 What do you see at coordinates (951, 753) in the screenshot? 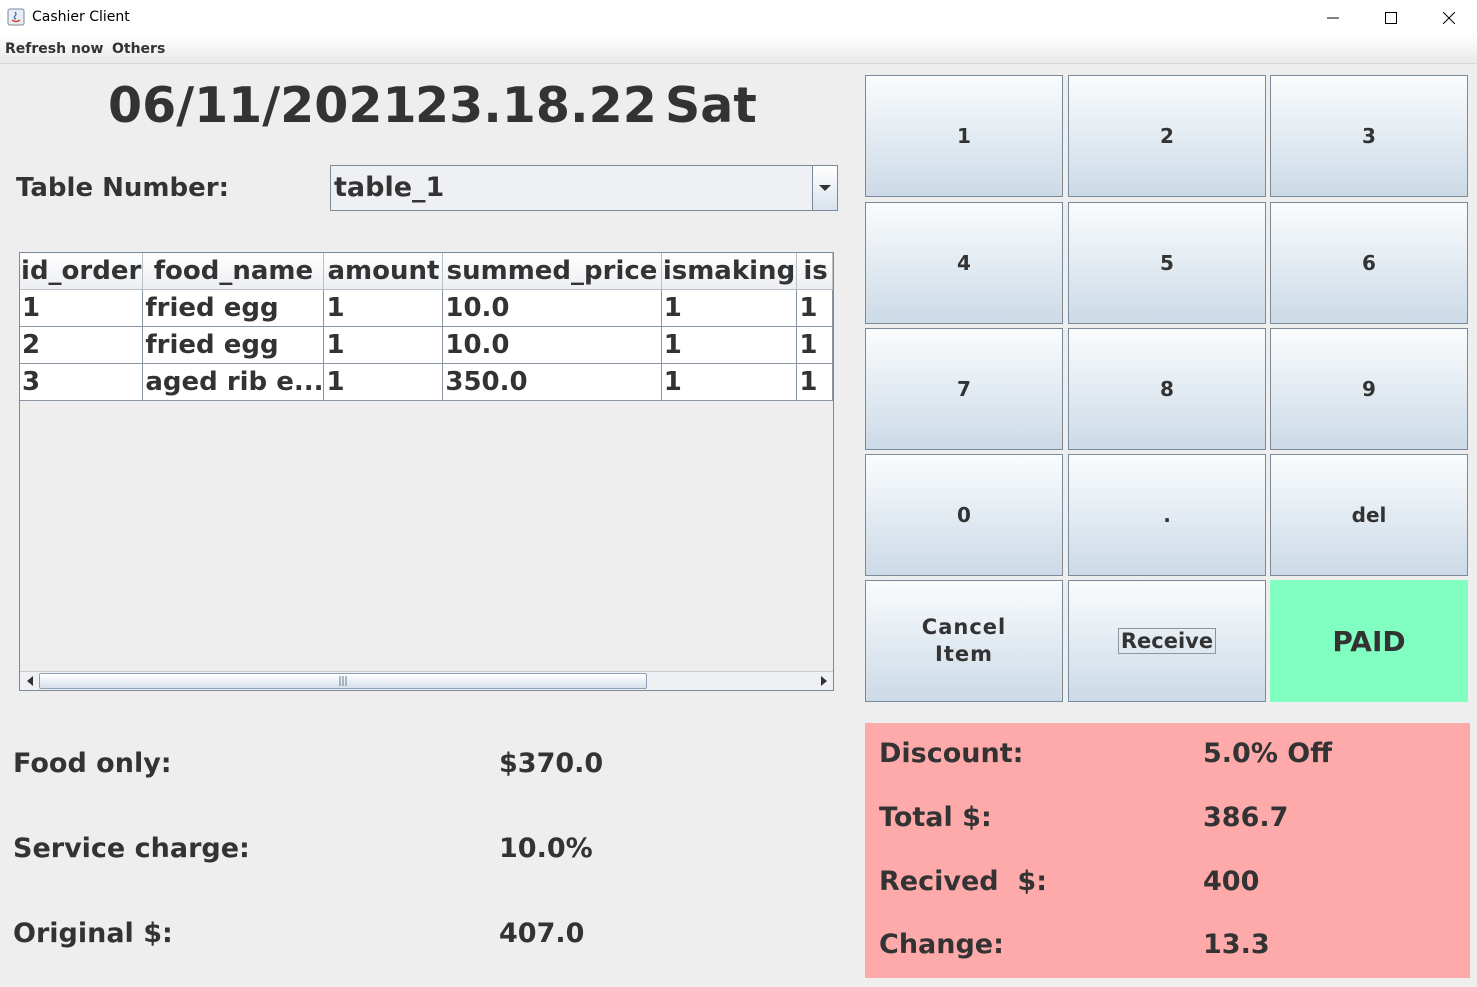
I see `discount-label: Discount:` at bounding box center [951, 753].